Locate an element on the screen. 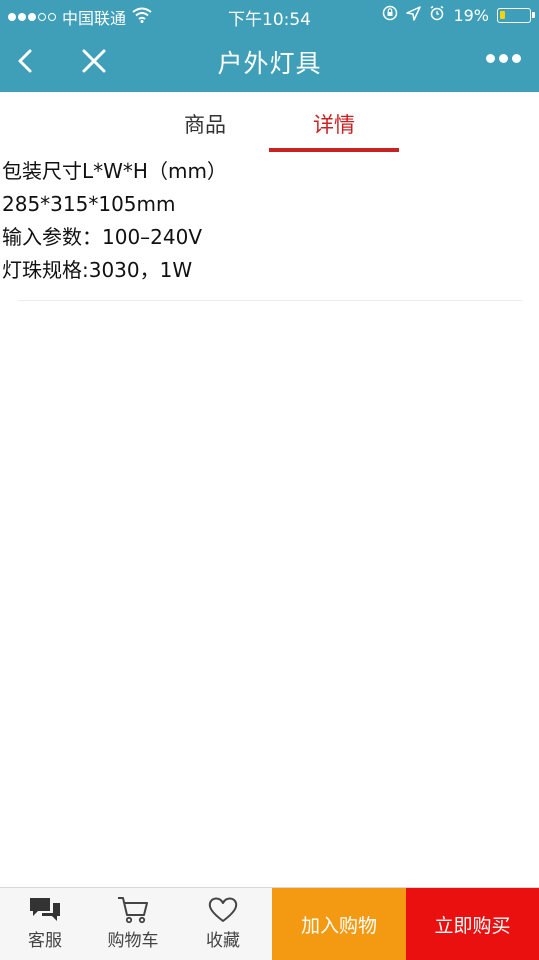  detail-line-dimensions: 285*315*105mm is located at coordinates (89, 204).